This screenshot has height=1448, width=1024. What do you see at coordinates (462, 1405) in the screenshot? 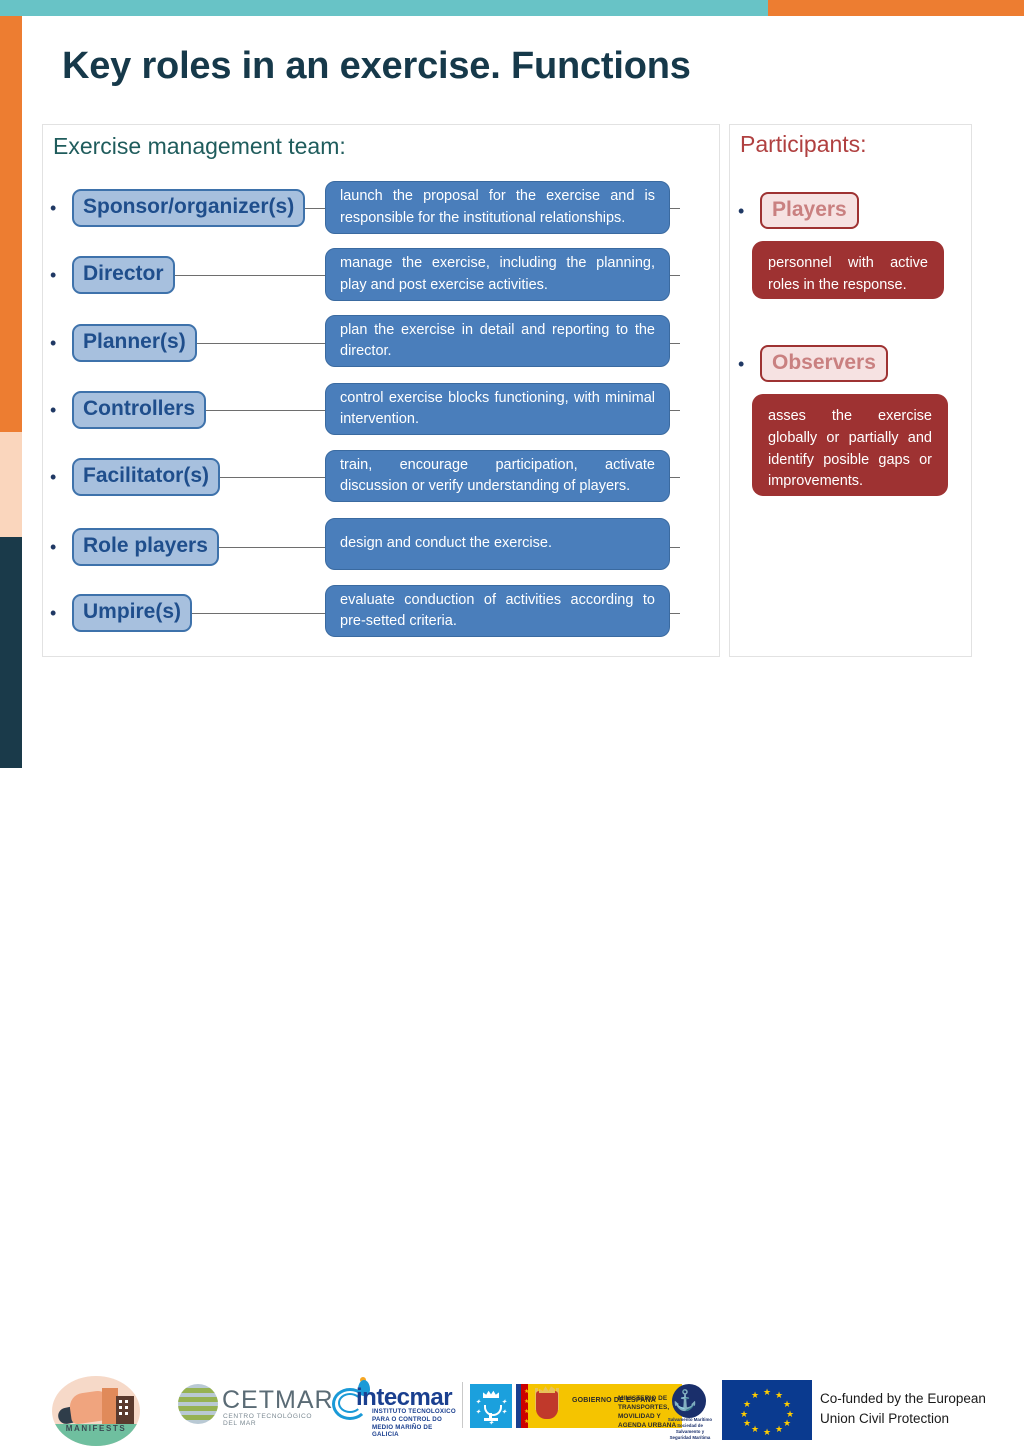
I see `logo-divider` at bounding box center [462, 1405].